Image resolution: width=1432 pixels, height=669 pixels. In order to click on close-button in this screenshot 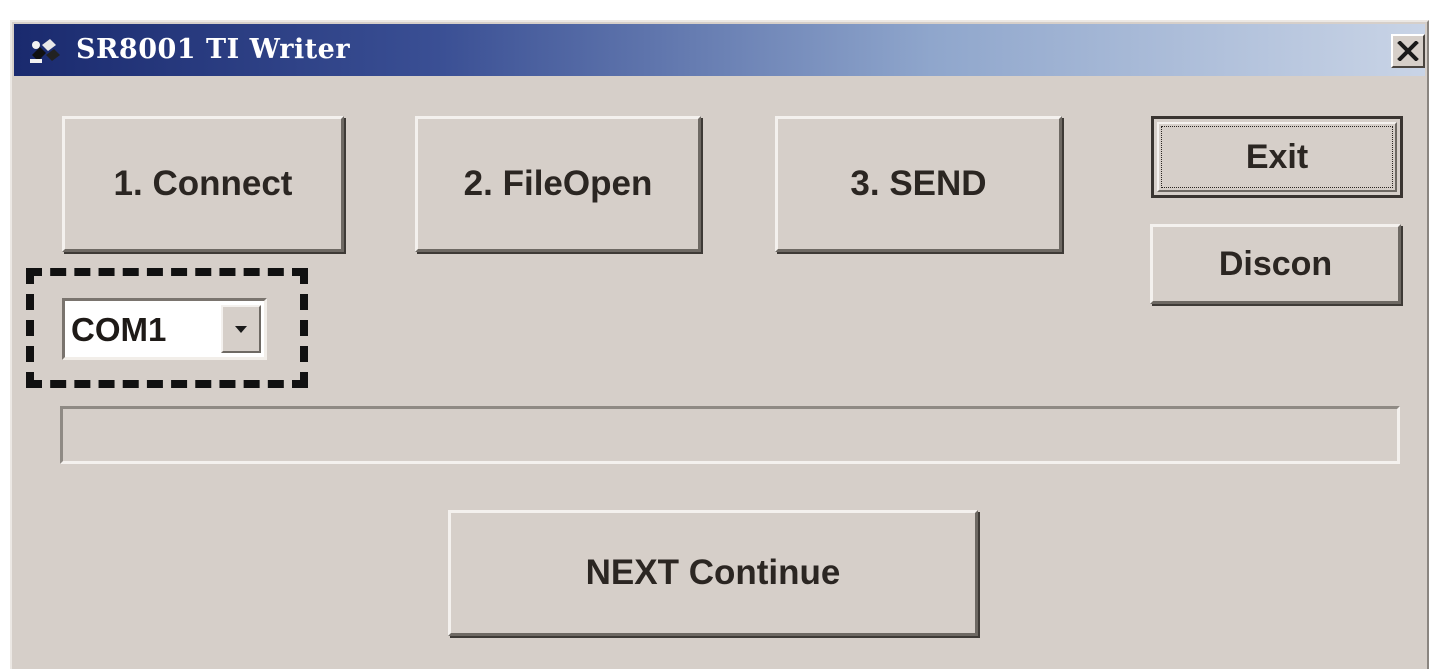, I will do `click(1408, 51)`.